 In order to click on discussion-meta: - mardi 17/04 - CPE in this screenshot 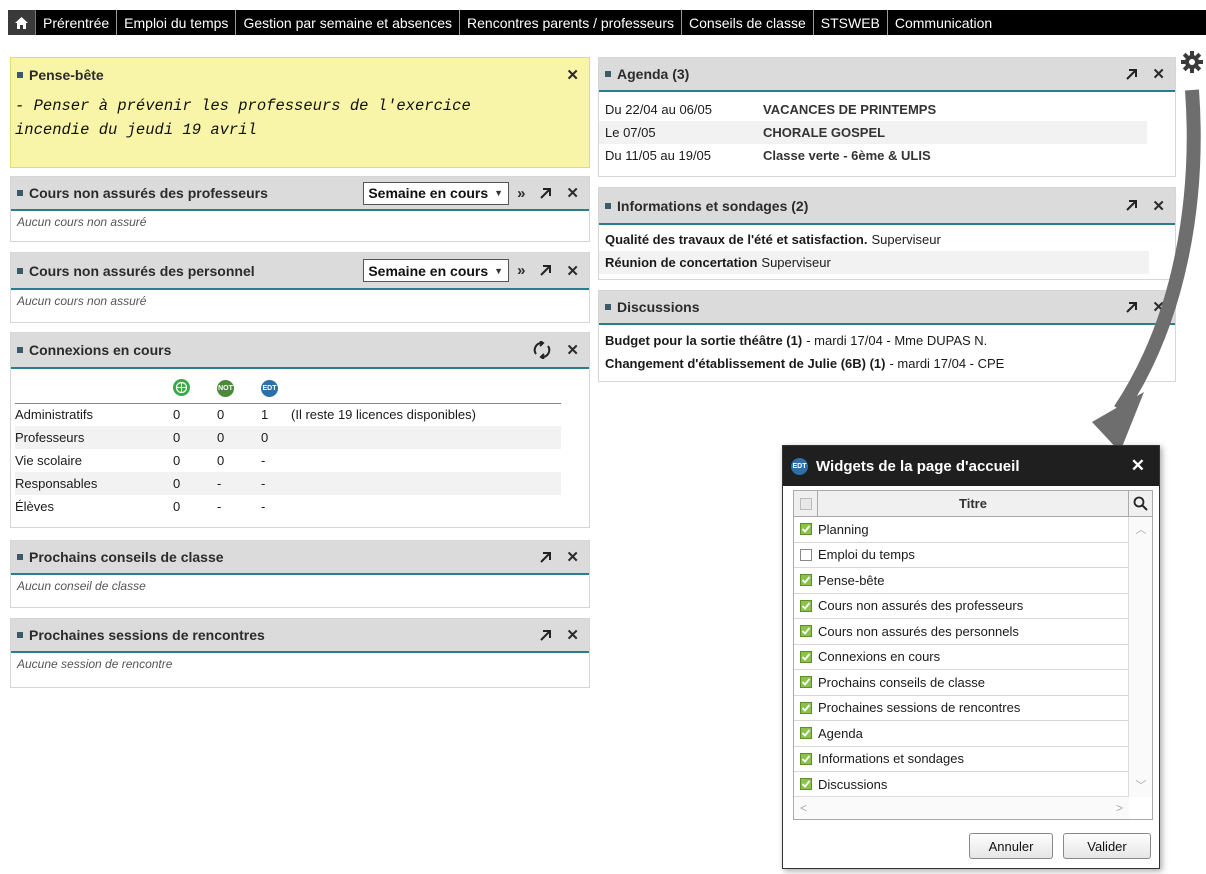, I will do `click(947, 363)`.